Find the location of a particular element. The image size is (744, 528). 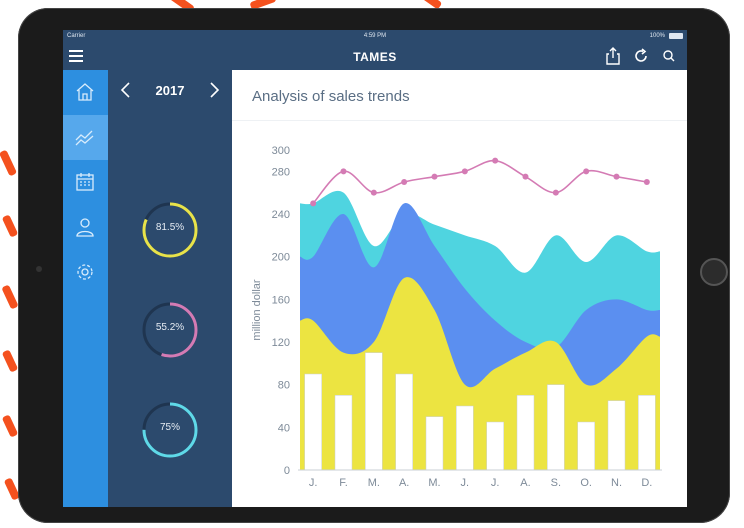

settings-icon is located at coordinates (85, 272).